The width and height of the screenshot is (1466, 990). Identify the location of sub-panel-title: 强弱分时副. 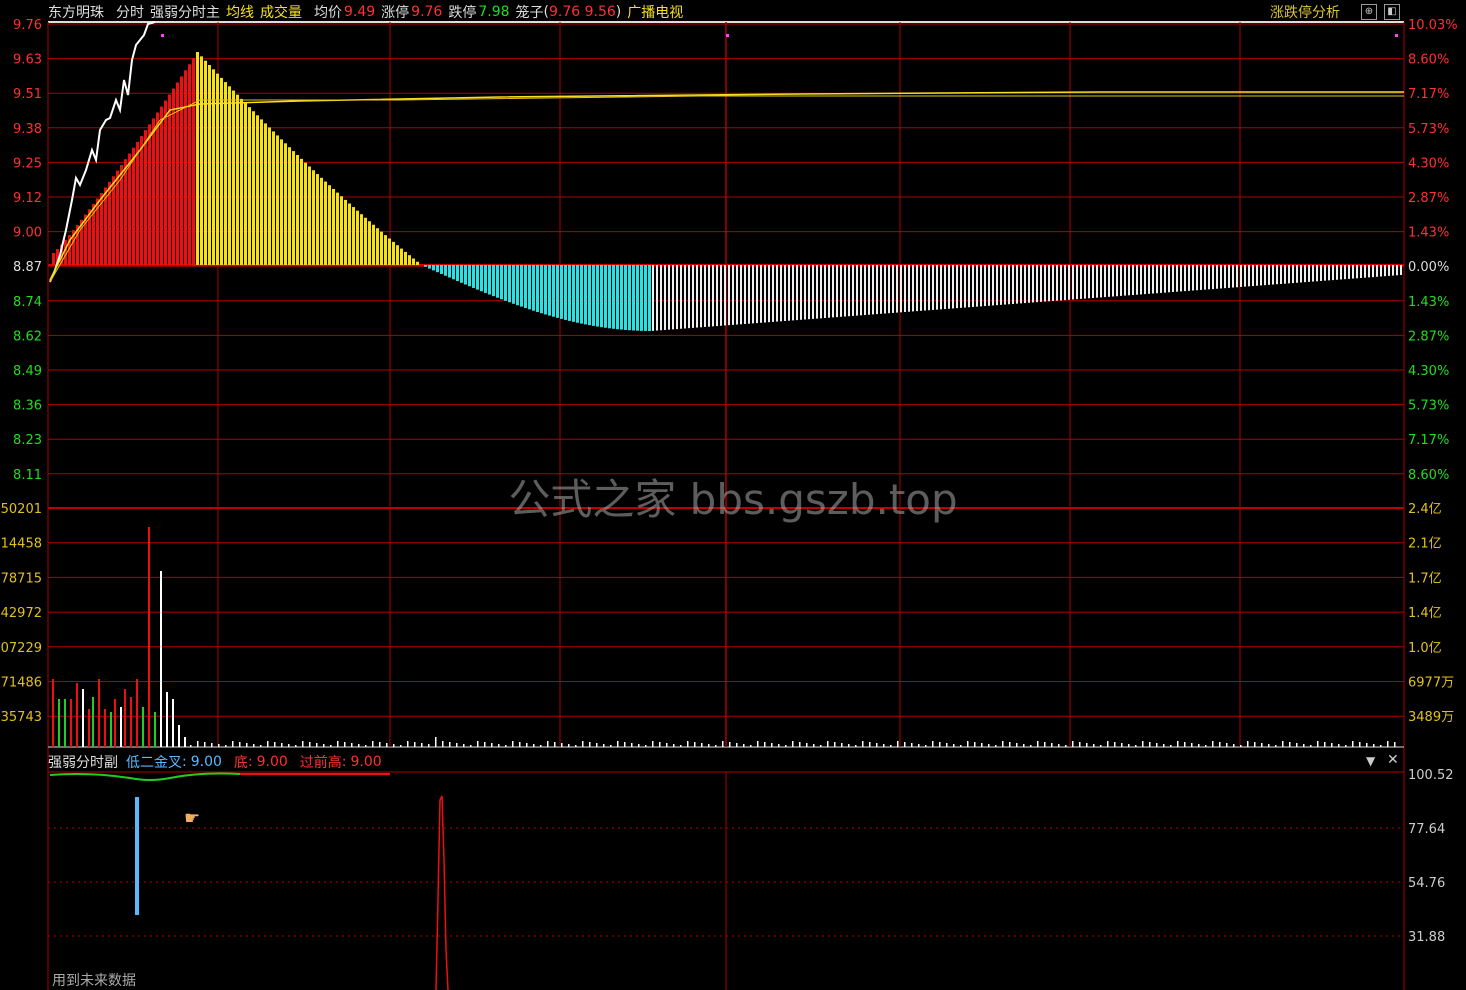
(83, 762).